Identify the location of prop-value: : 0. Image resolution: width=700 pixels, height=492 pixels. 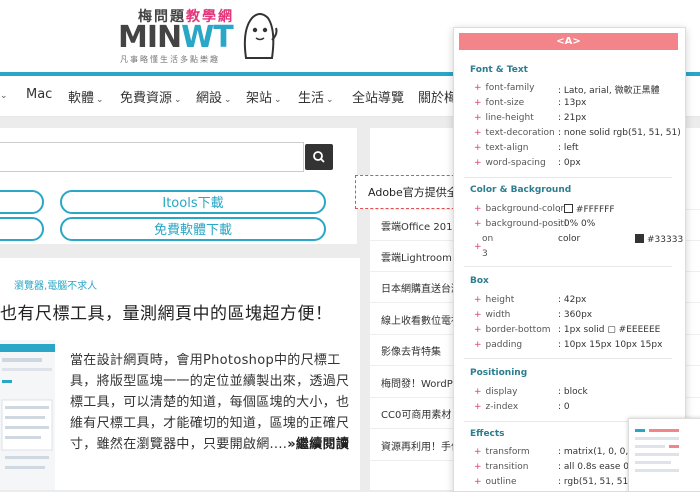
(564, 407).